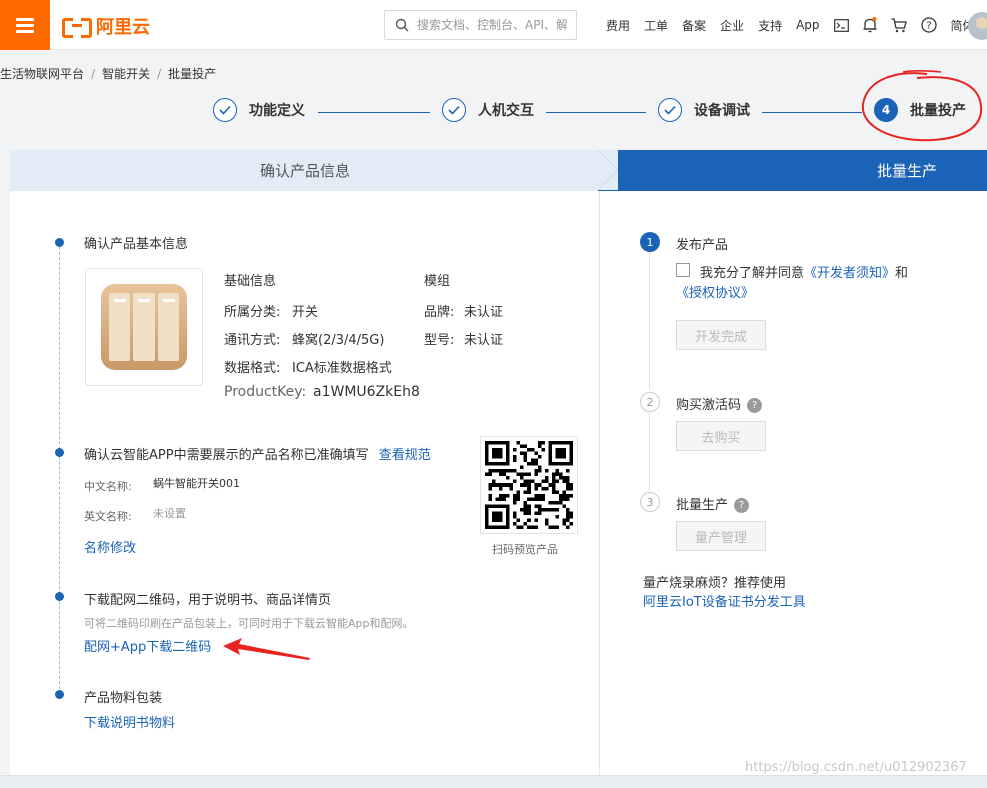 This screenshot has height=788, width=987. Describe the element at coordinates (147, 645) in the screenshot. I see `download-pairing-qr-link: 配网+App下载二维码` at that location.